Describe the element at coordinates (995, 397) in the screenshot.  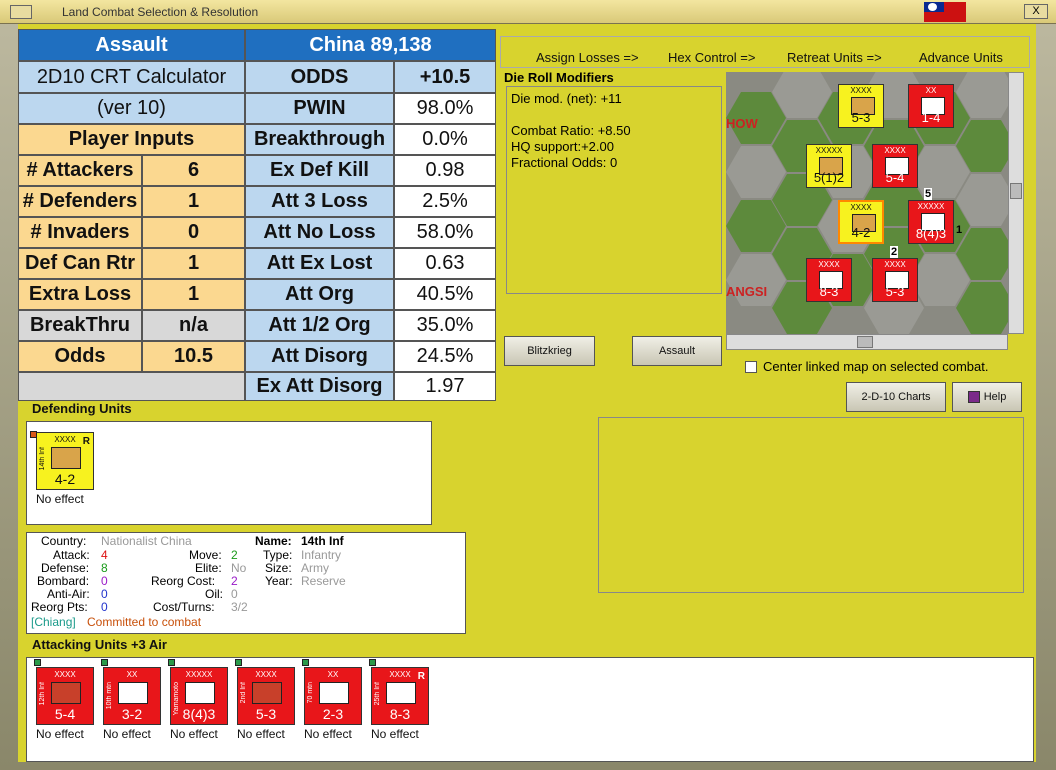
I see `help-label: Help` at that location.